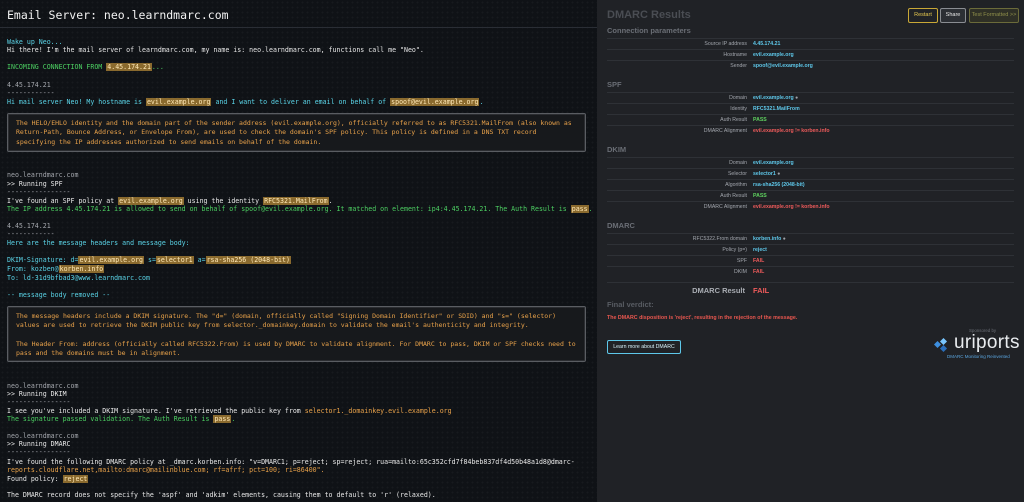  What do you see at coordinates (630, 304) in the screenshot?
I see `verdict-heading: Final verdict:` at bounding box center [630, 304].